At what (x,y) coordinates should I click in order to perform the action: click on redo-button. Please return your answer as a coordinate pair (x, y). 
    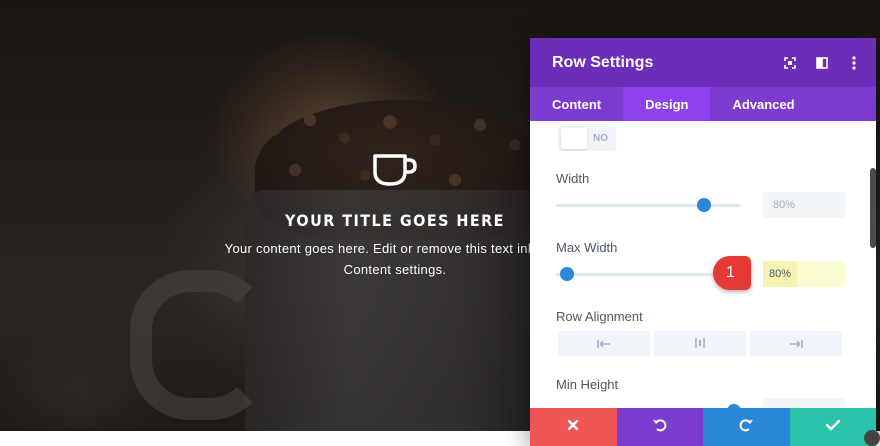
    Looking at the image, I should click on (746, 427).